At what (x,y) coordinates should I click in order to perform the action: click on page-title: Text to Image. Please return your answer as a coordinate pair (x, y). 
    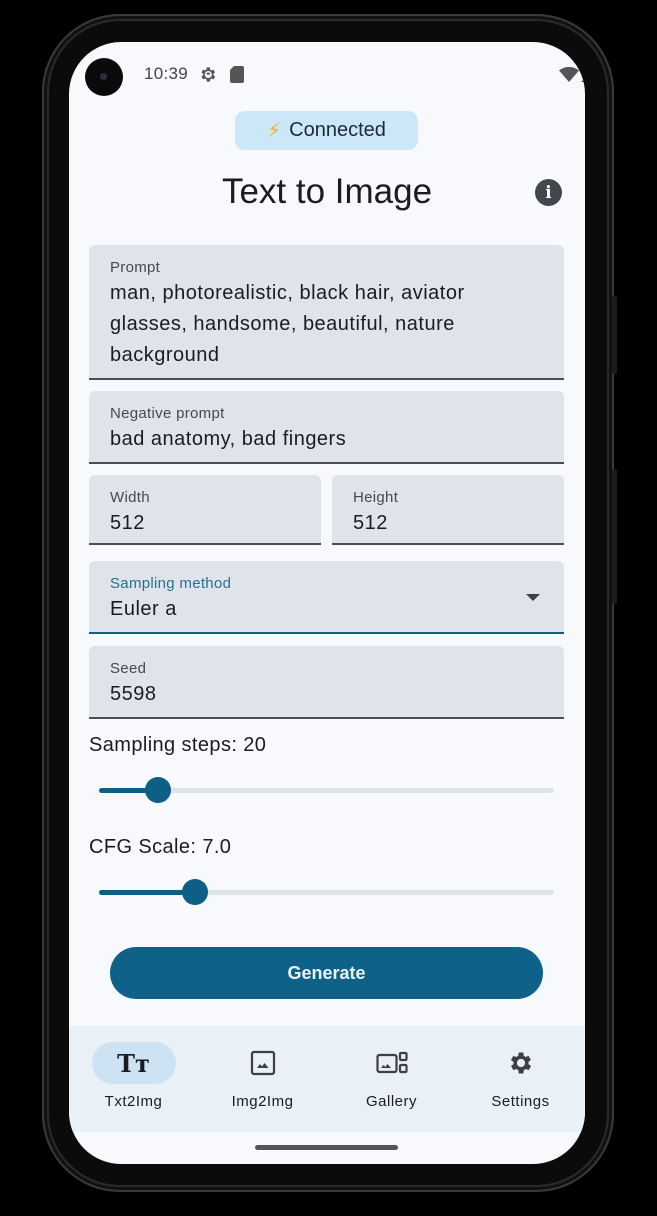
    Looking at the image, I should click on (327, 191).